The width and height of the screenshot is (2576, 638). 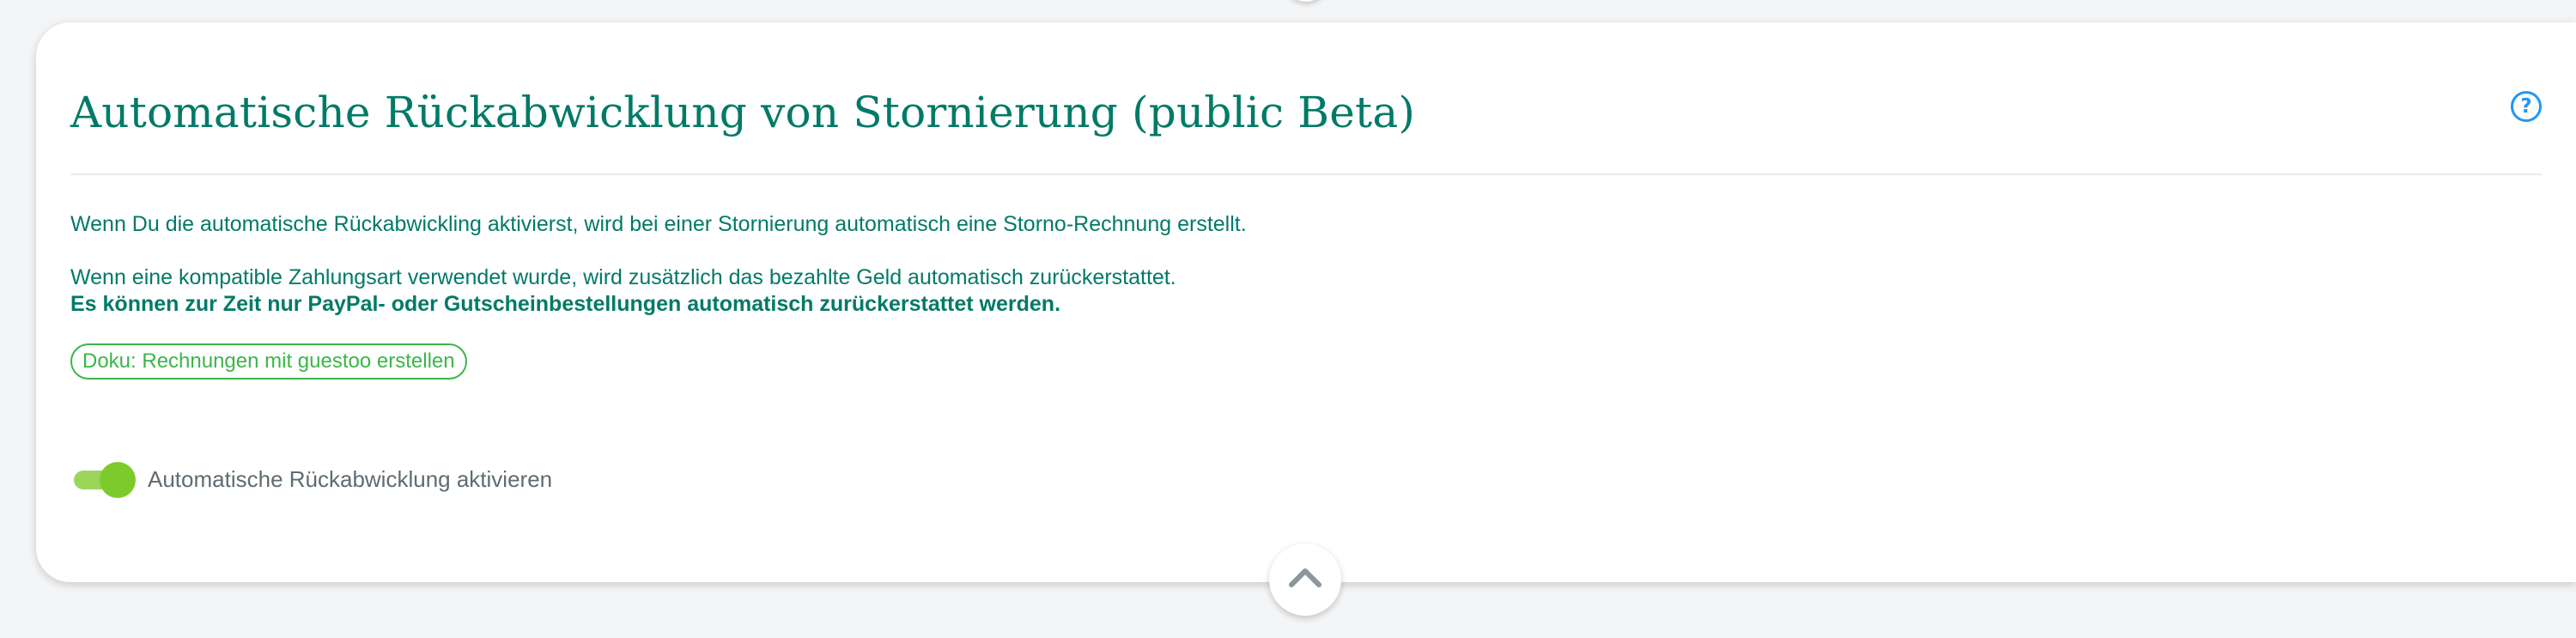 I want to click on collapse-card-button, so click(x=1305, y=580).